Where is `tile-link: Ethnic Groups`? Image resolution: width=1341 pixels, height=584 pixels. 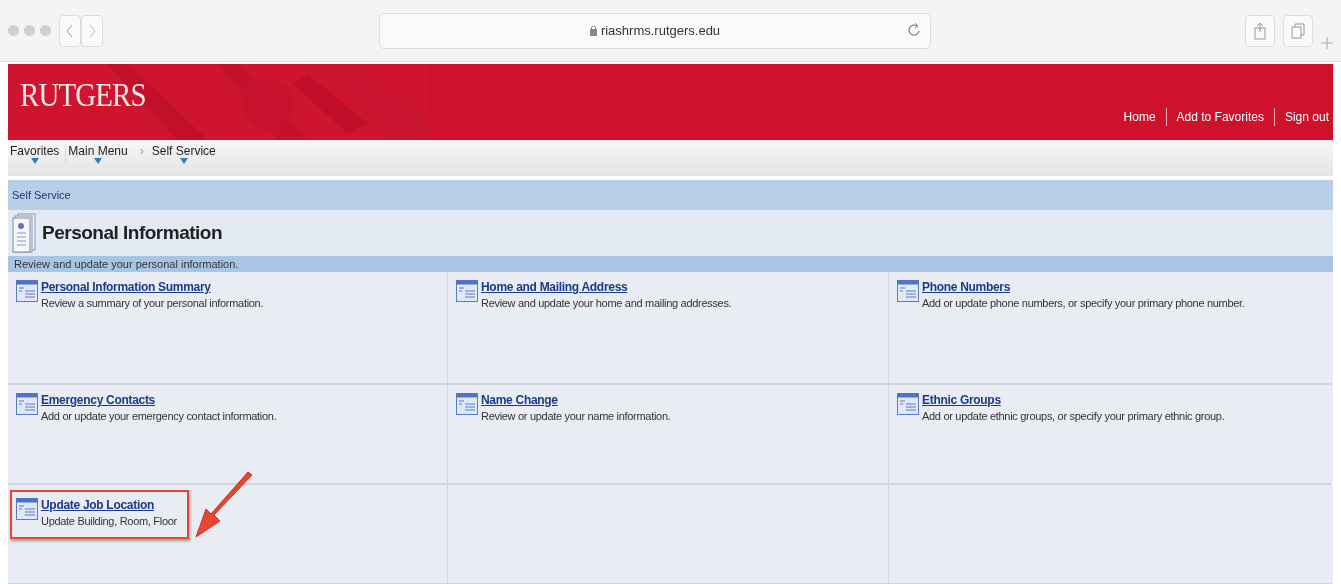 tile-link: Ethnic Groups is located at coordinates (1073, 400).